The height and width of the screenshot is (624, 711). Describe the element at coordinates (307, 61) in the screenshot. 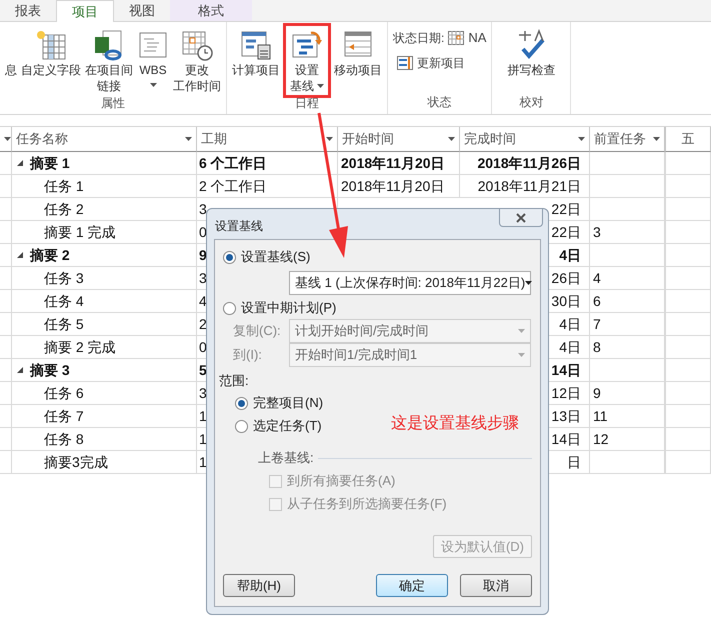

I see `ribbon-button: 设置 基线` at that location.